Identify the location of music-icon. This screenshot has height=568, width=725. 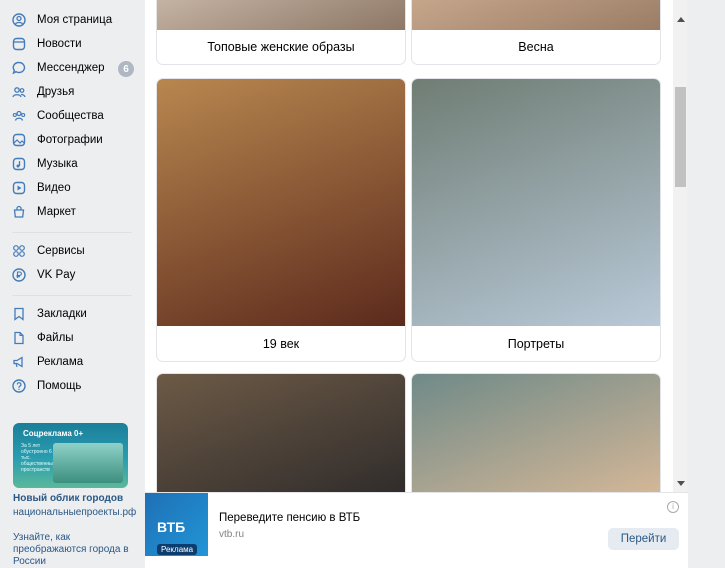
(19, 164).